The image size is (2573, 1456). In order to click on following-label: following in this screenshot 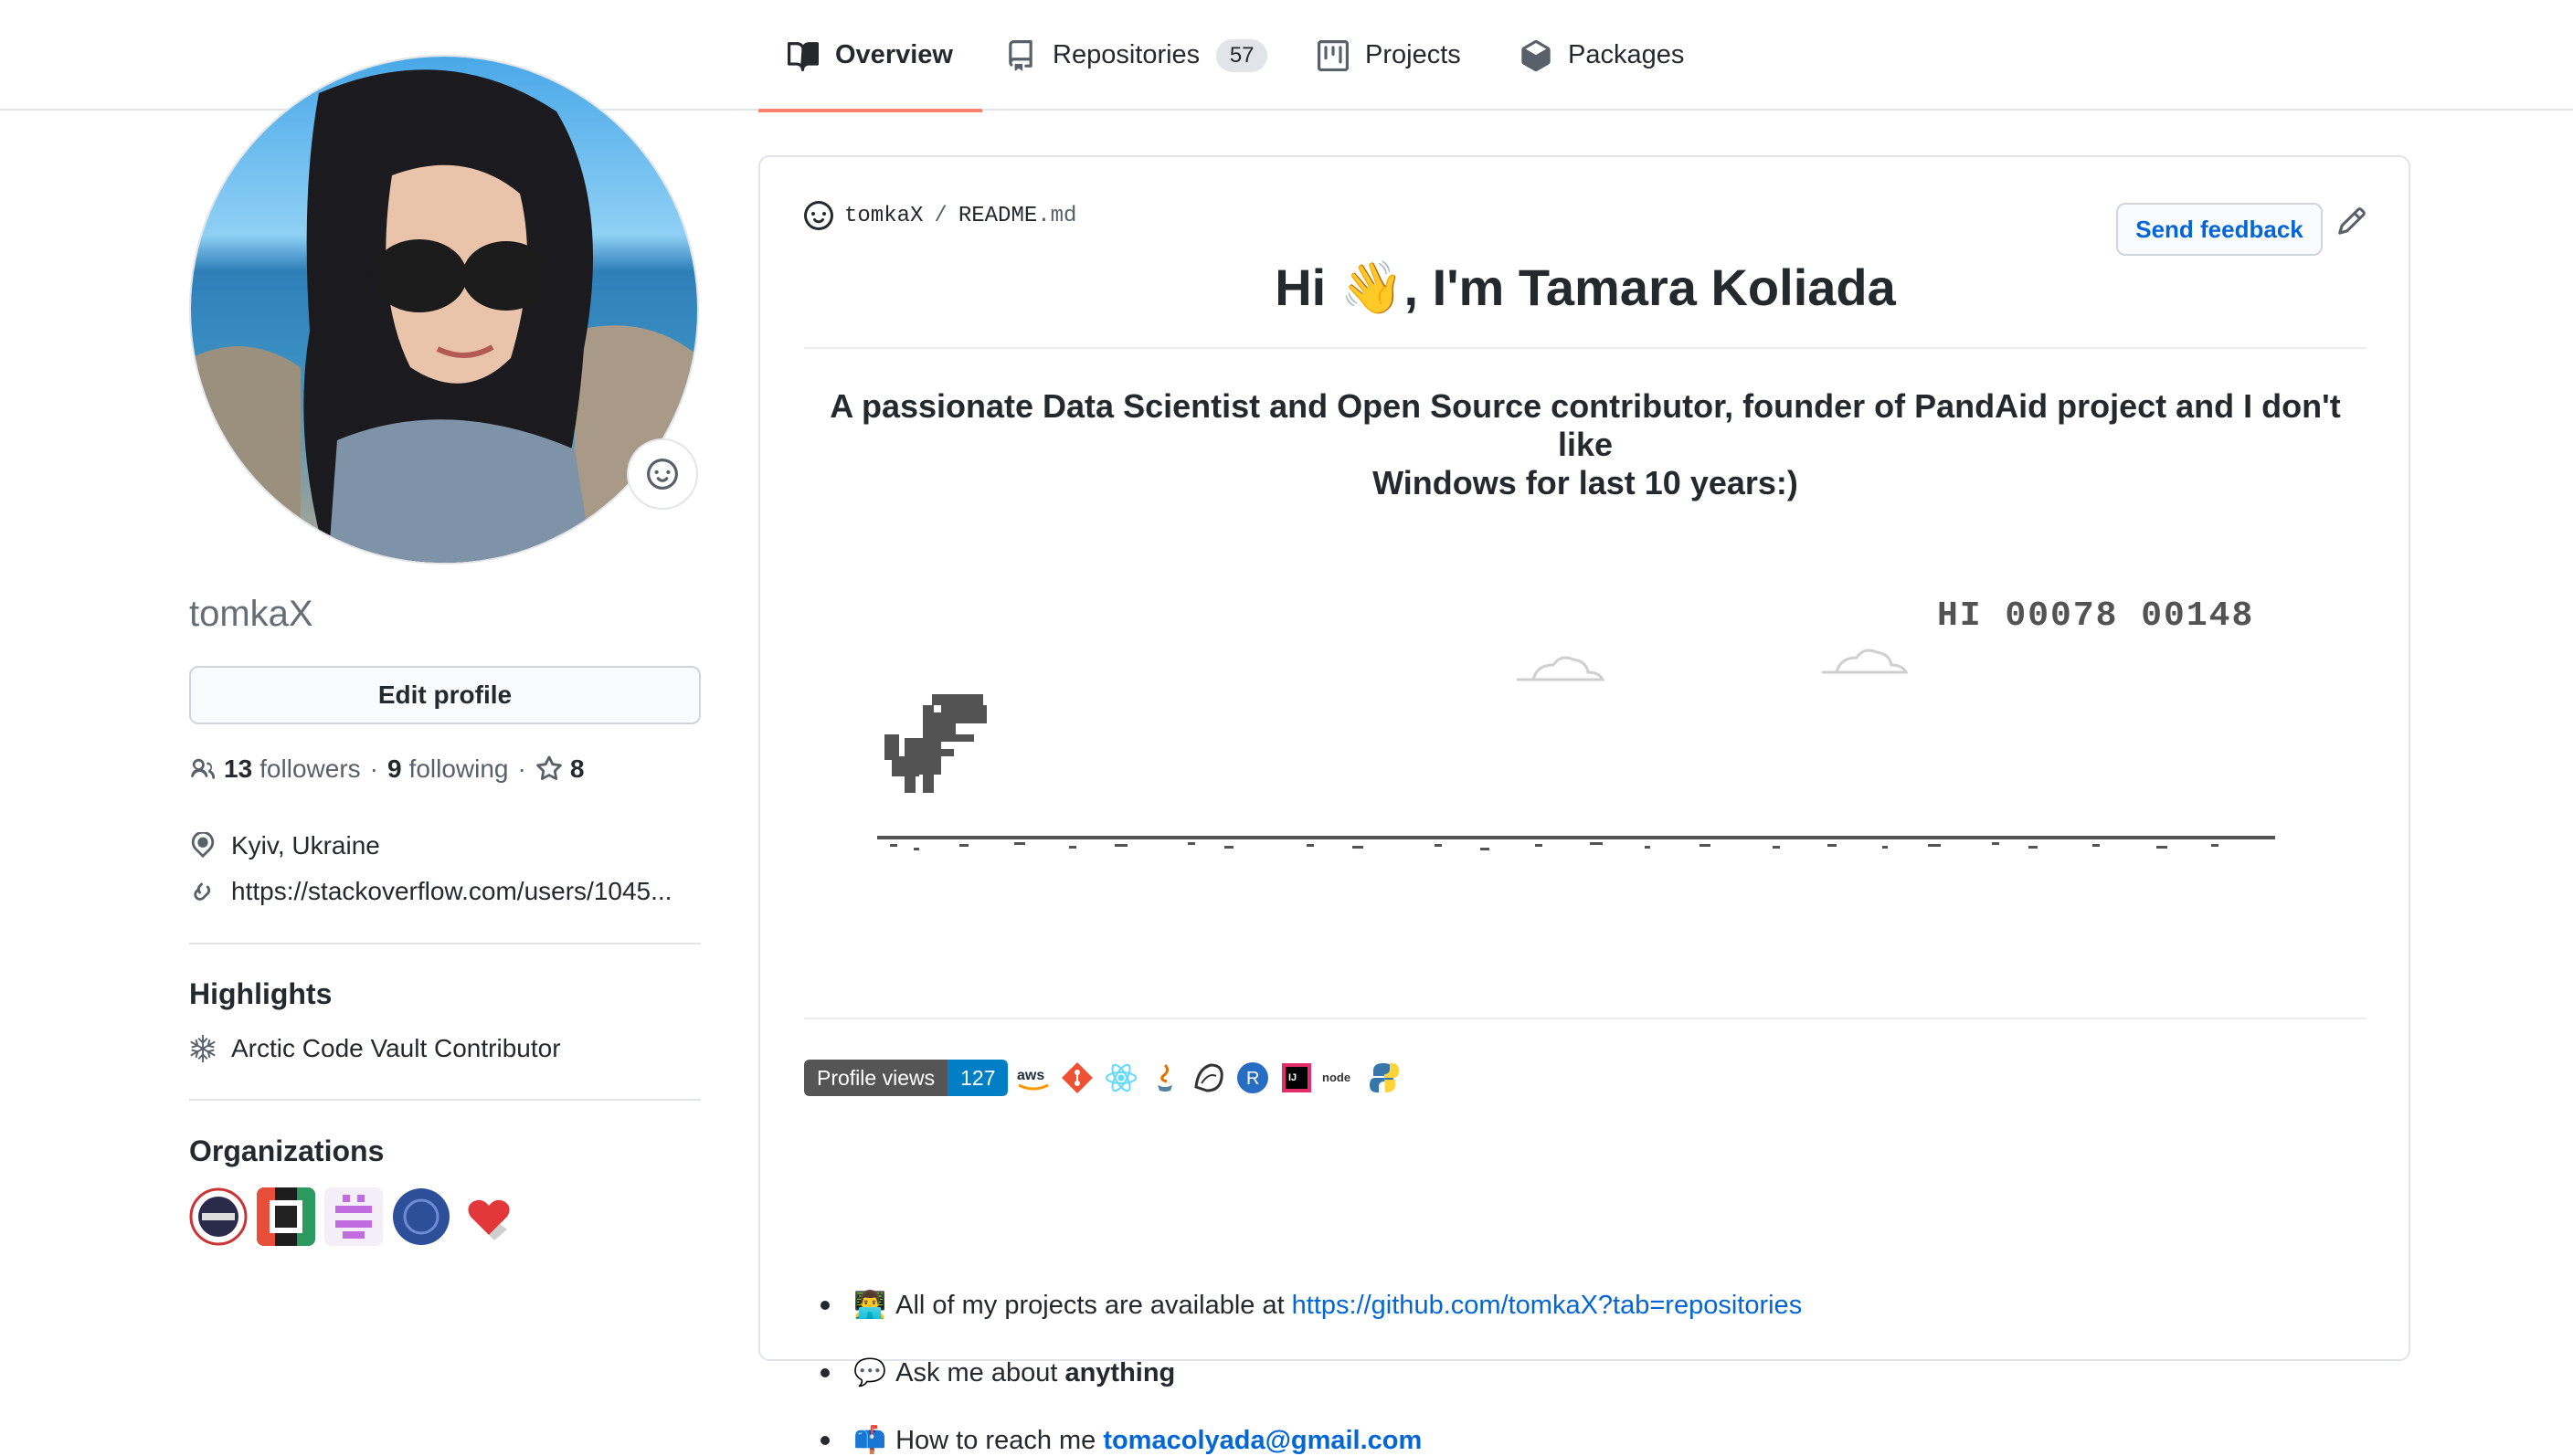, I will do `click(459, 769)`.